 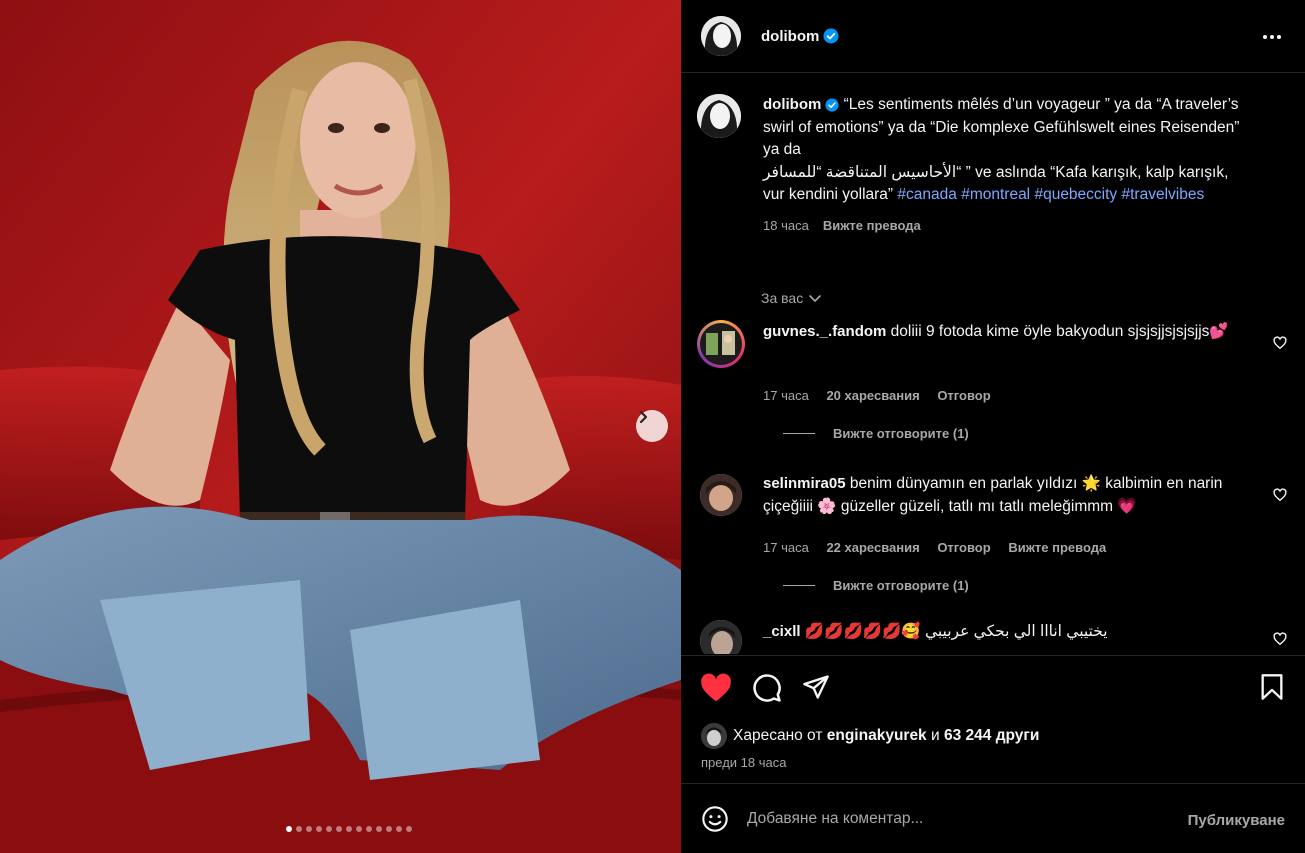 What do you see at coordinates (1003, 226) in the screenshot?
I see `caption-meta: 18 часа Вижте превода` at bounding box center [1003, 226].